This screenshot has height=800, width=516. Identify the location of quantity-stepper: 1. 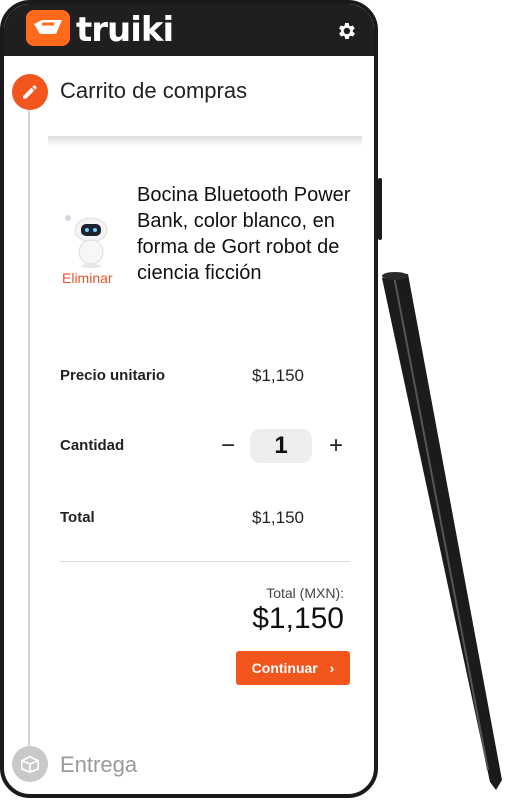
(281, 446).